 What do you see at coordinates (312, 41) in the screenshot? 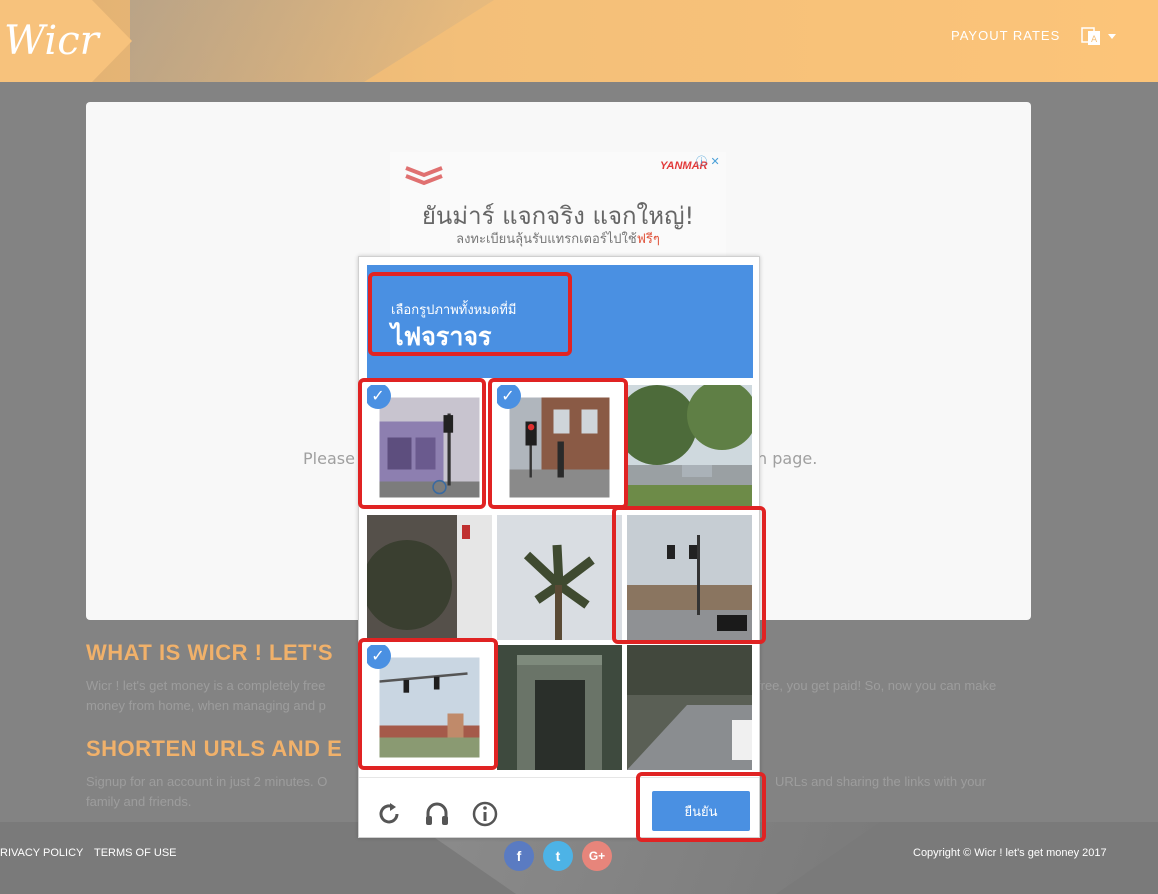
I see `header-decoration` at bounding box center [312, 41].